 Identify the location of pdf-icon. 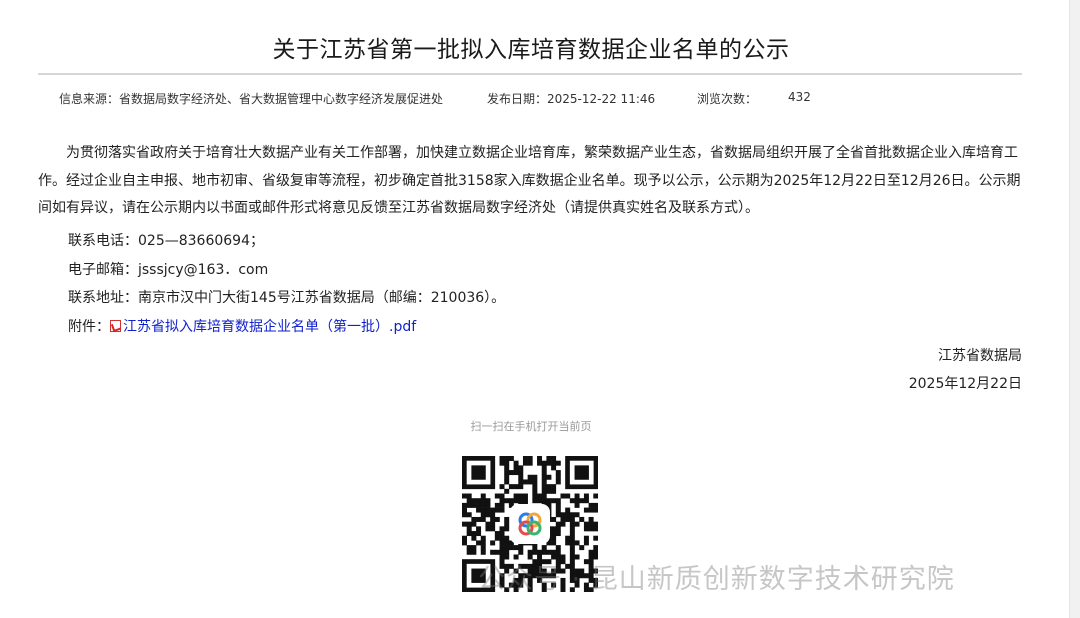
(115, 326).